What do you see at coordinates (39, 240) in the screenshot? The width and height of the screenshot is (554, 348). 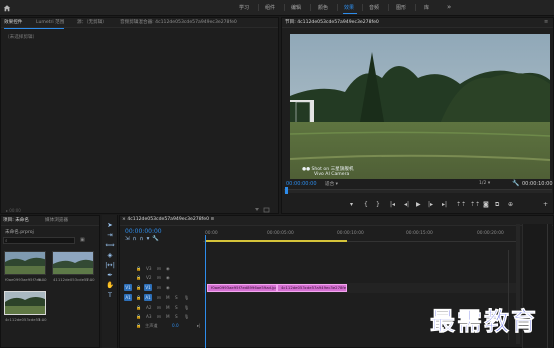 I see `project-search-input: ⌕` at bounding box center [39, 240].